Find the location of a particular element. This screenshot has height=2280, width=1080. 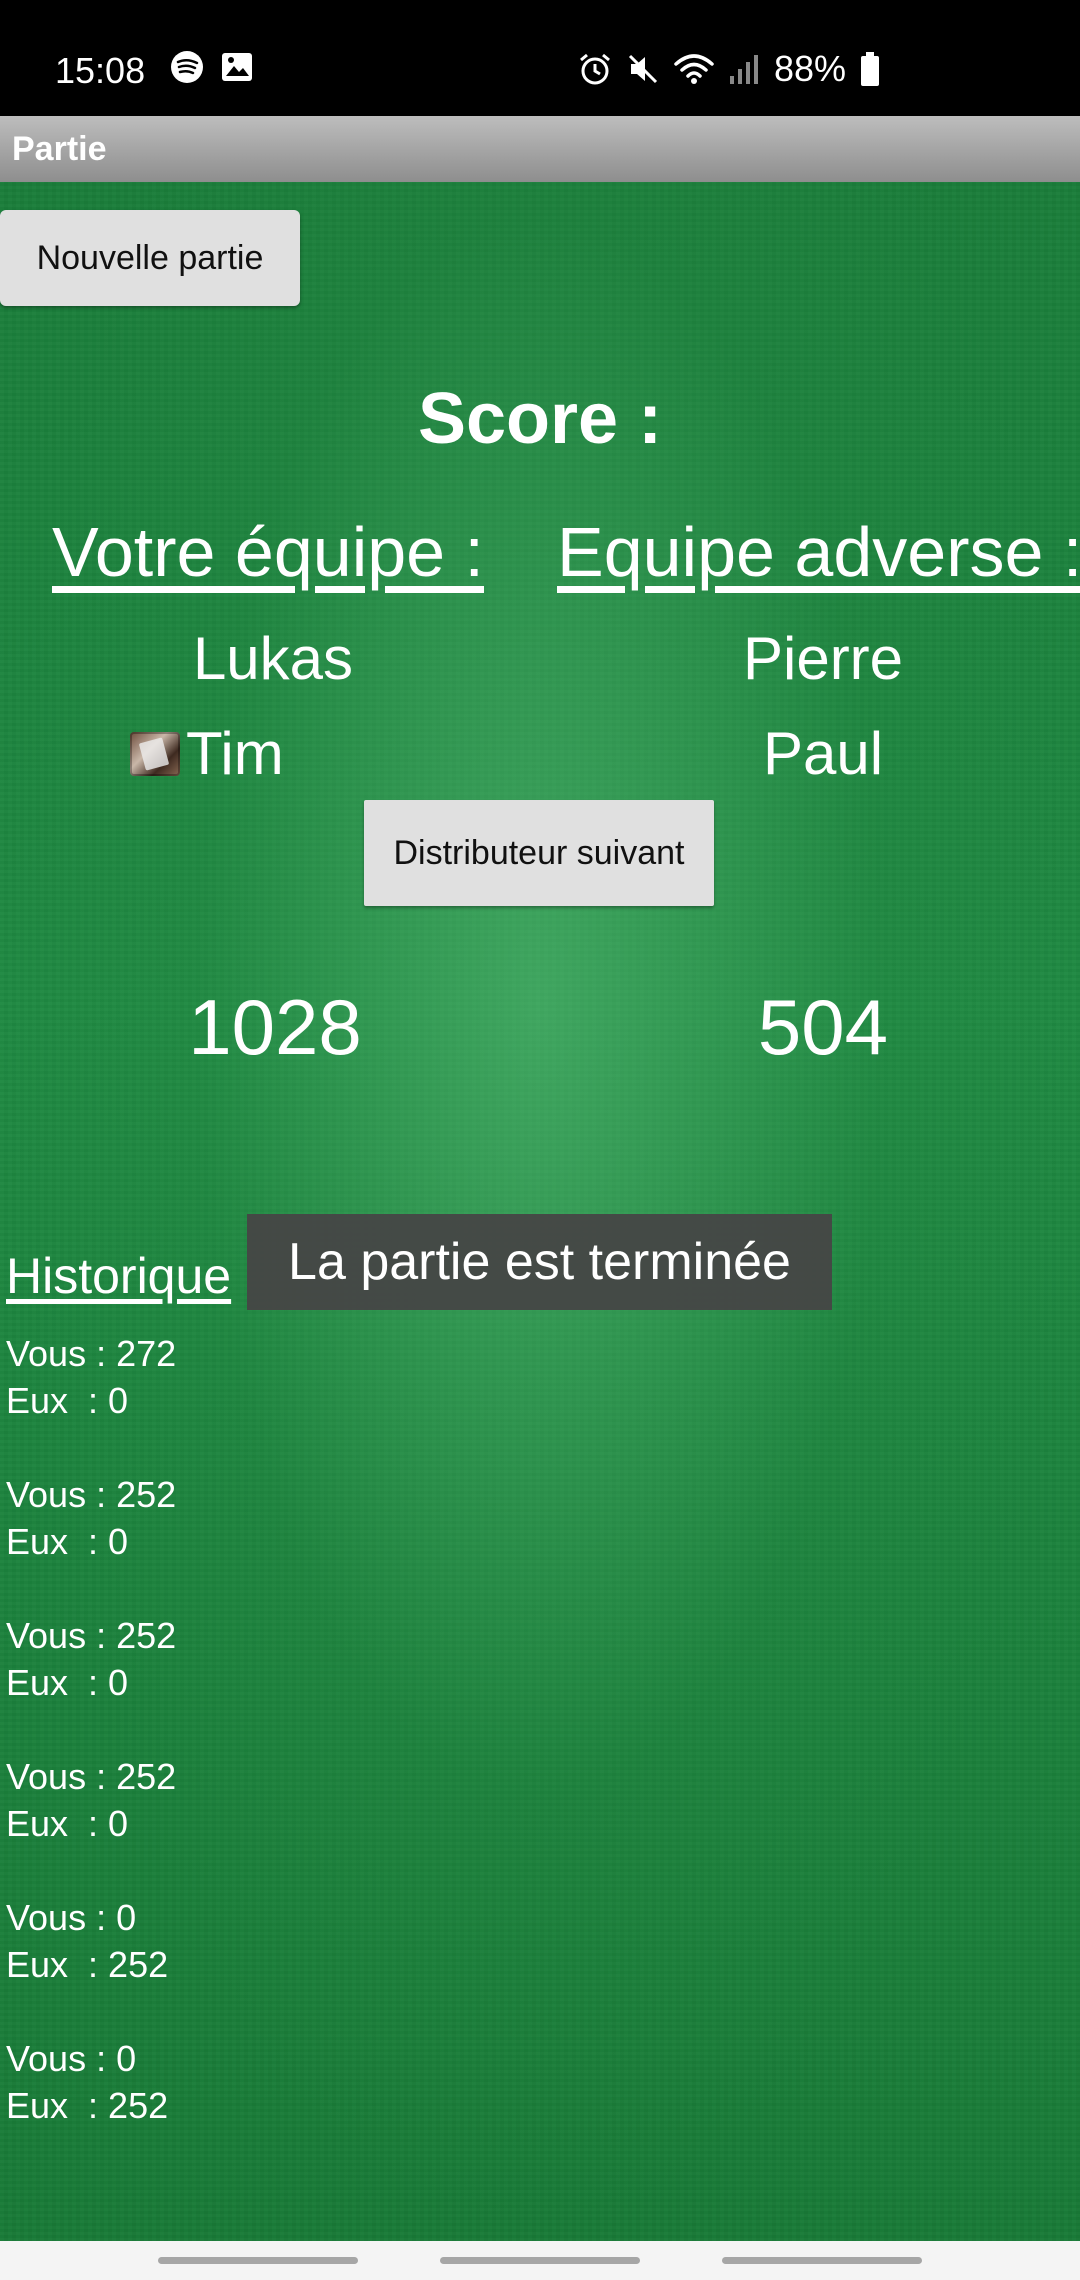

game-over-toast: La partie est terminée is located at coordinates (539, 1262).